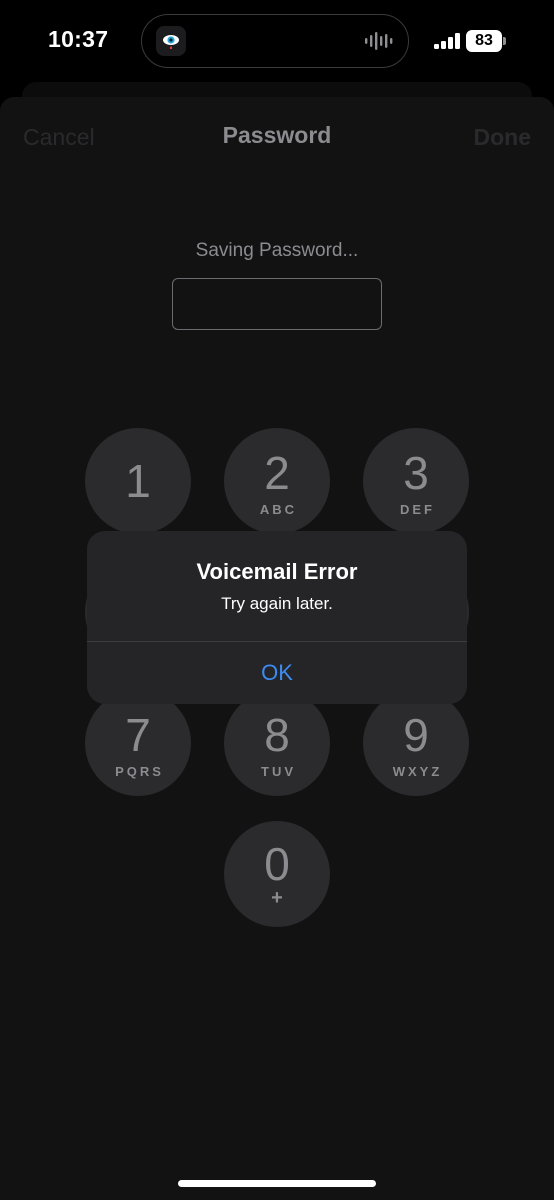  I want to click on key-digit: 8, so click(277, 735).